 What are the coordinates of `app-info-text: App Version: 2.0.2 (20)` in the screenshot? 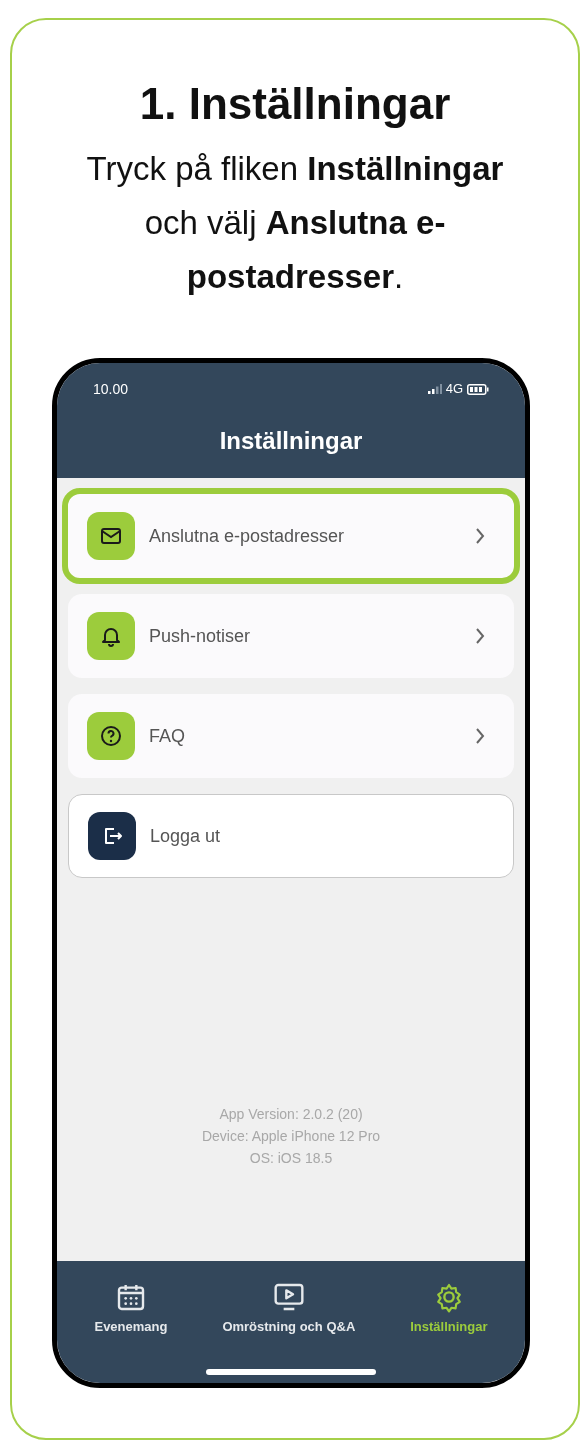 It's located at (291, 1114).